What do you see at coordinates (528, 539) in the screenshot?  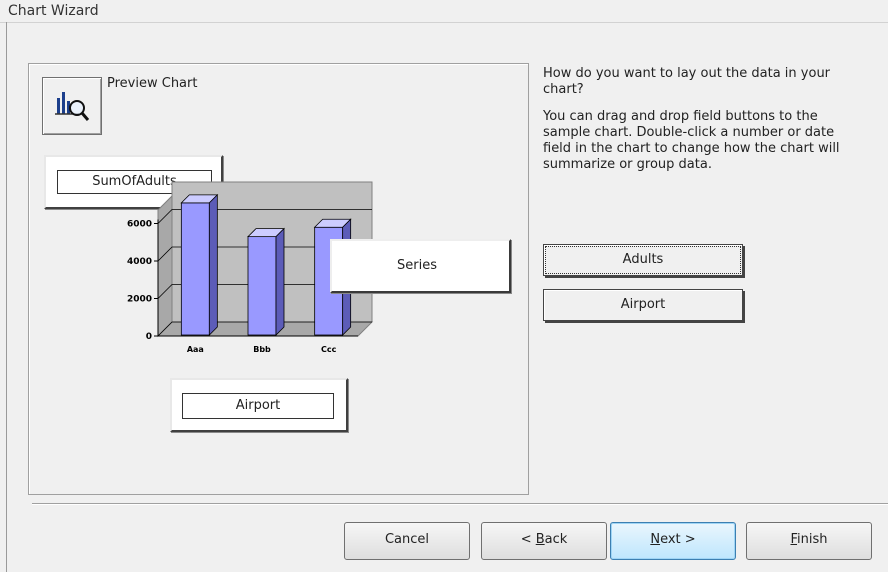 I see `back-button-prefix: <` at bounding box center [528, 539].